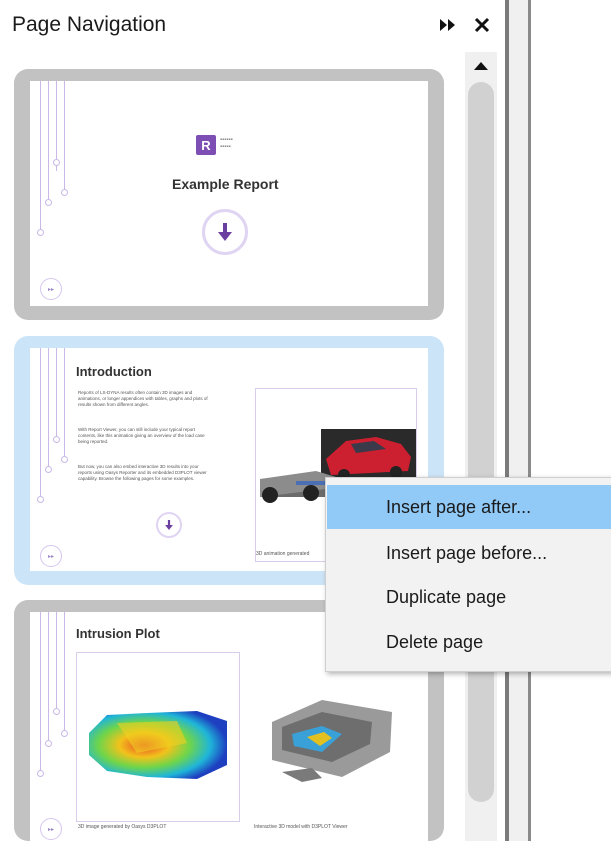  Describe the element at coordinates (206, 145) in the screenshot. I see `report-logo-icon: R` at that location.